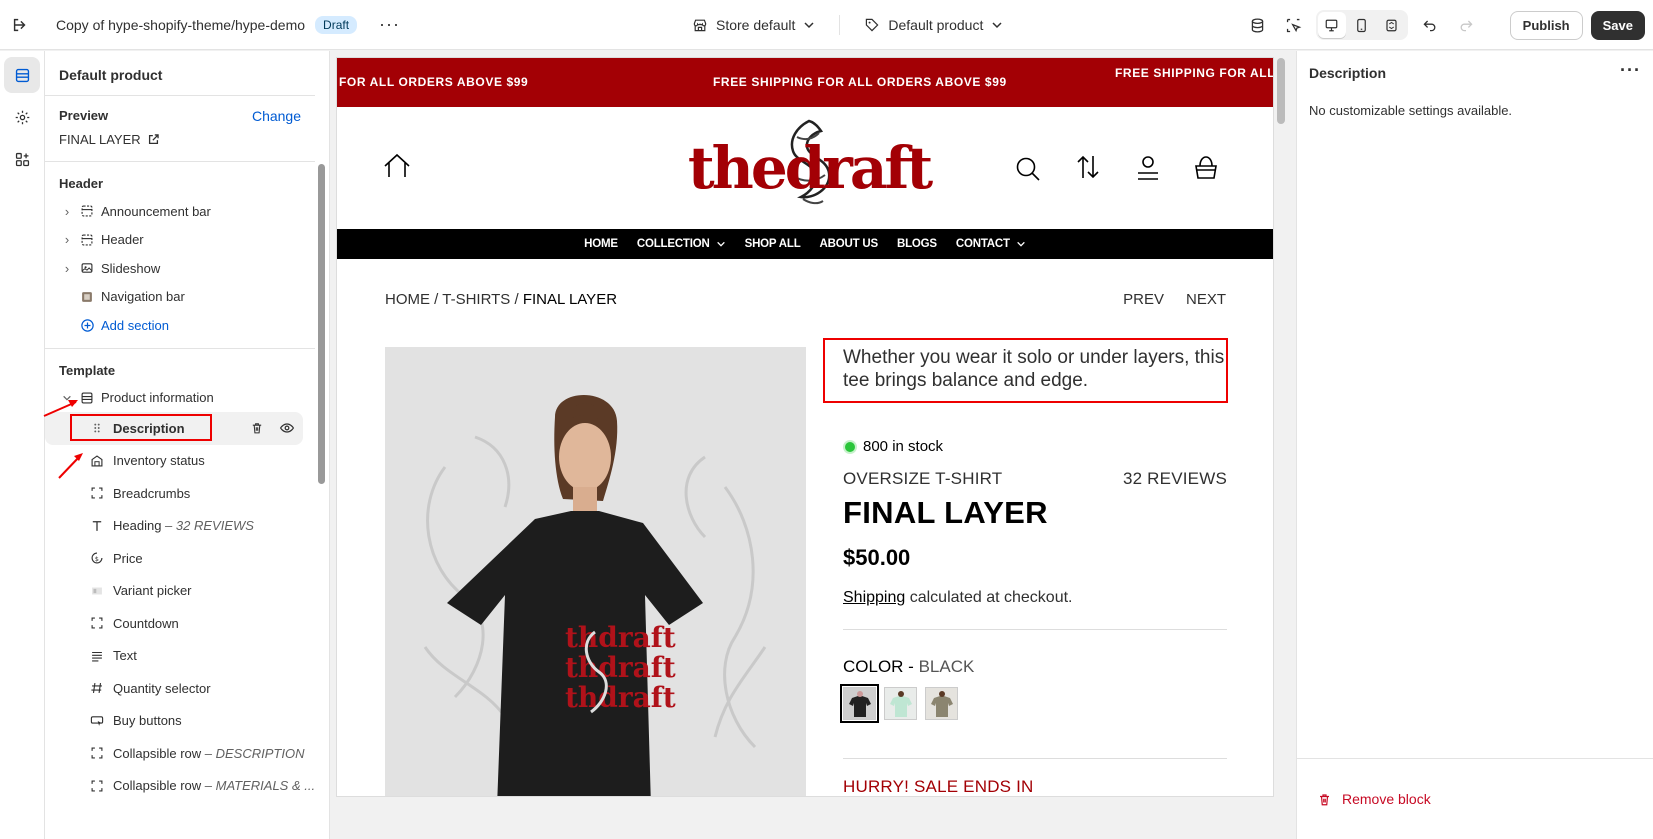 The width and height of the screenshot is (1653, 839). I want to click on store-header: thedraft, so click(805, 168).